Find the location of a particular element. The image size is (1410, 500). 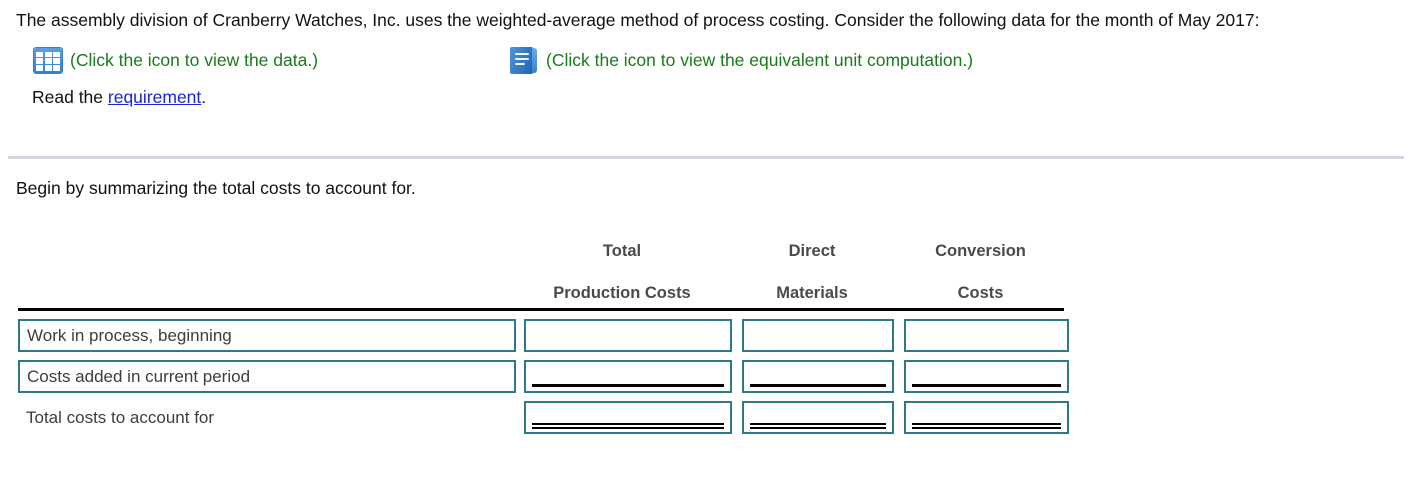

table-row: Work in process, beginning is located at coordinates (543, 335).